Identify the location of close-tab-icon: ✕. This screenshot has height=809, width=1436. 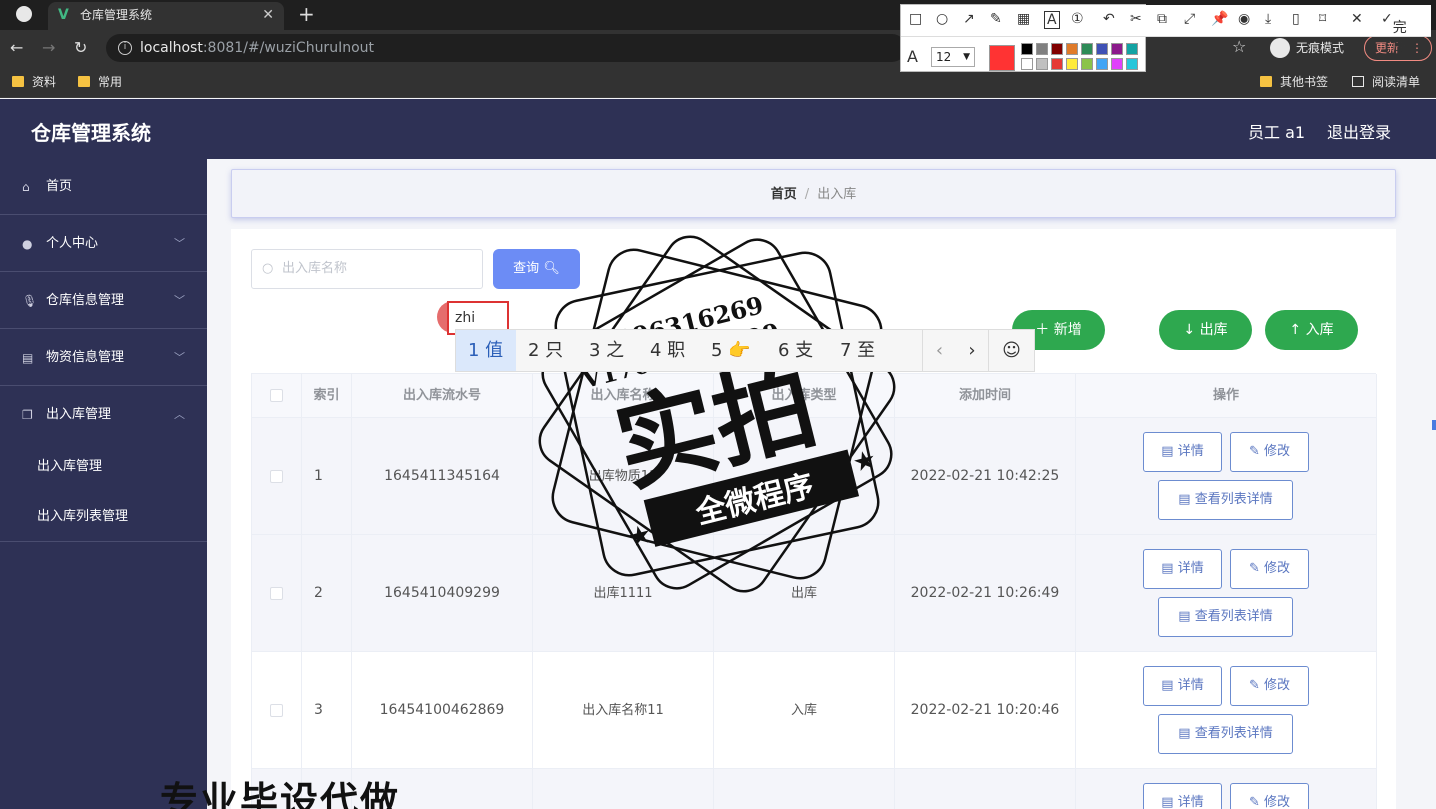
(268, 15).